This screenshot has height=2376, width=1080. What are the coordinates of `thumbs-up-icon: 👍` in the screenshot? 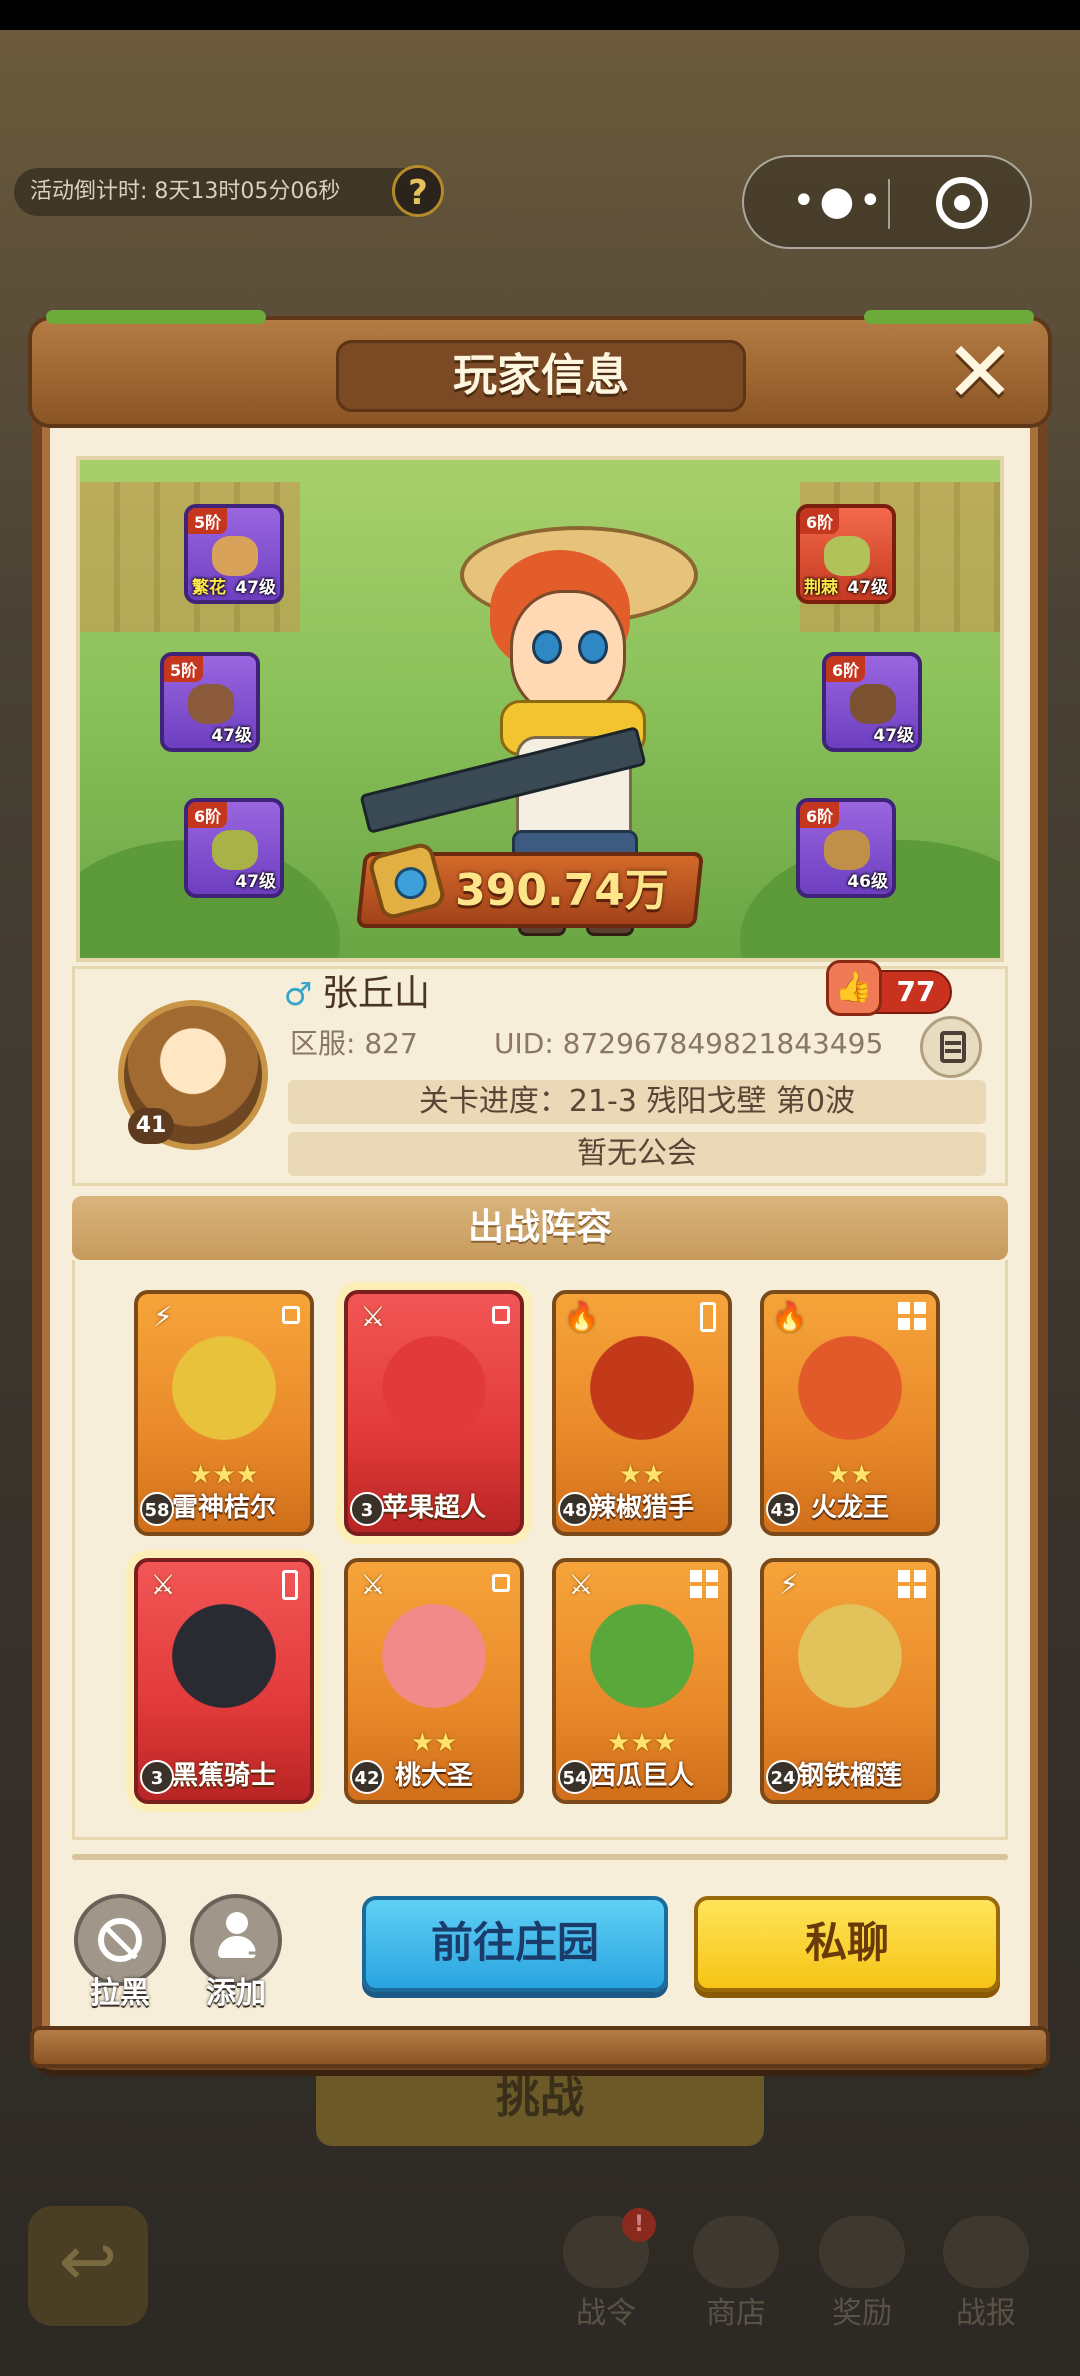 It's located at (854, 988).